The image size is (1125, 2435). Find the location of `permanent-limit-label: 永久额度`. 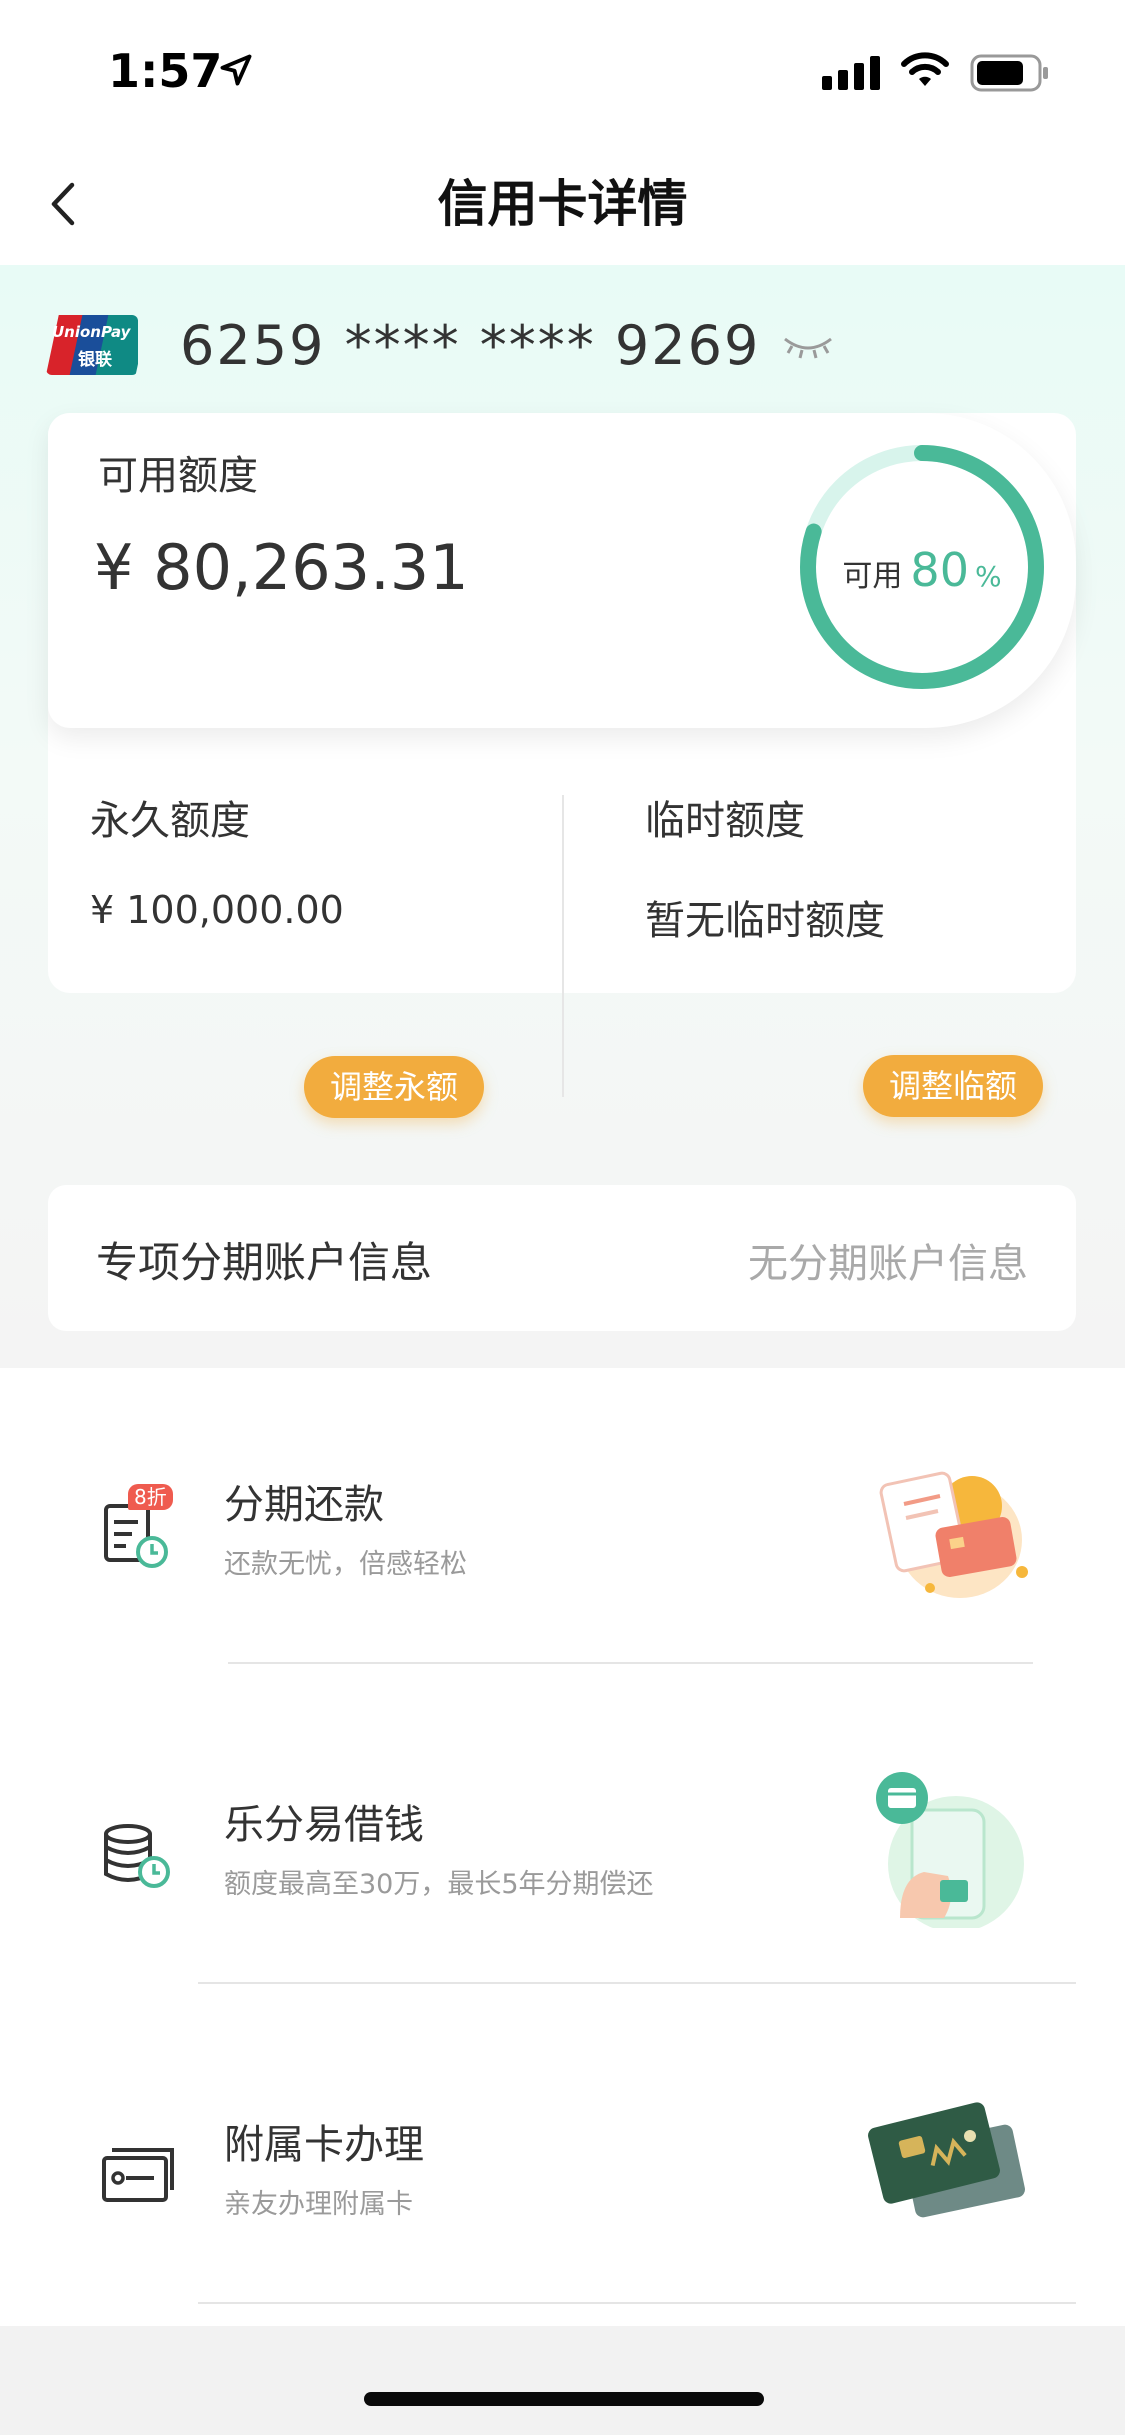

permanent-limit-label: 永久额度 is located at coordinates (170, 821).